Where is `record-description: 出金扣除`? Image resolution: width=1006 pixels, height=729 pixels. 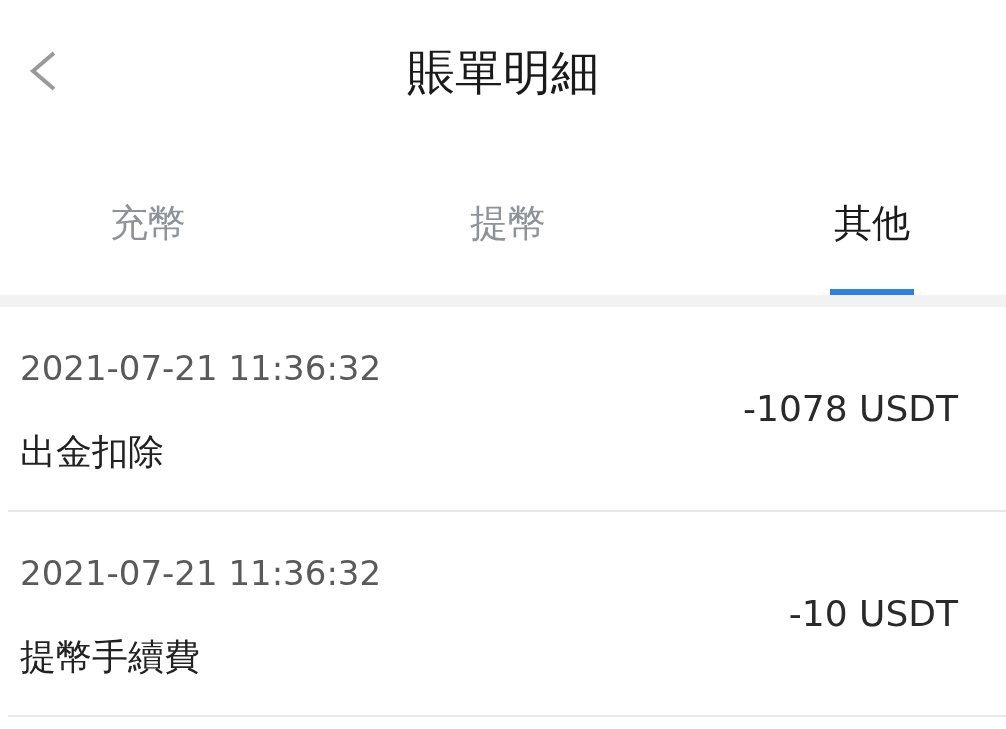 record-description: 出金扣除 is located at coordinates (92, 452).